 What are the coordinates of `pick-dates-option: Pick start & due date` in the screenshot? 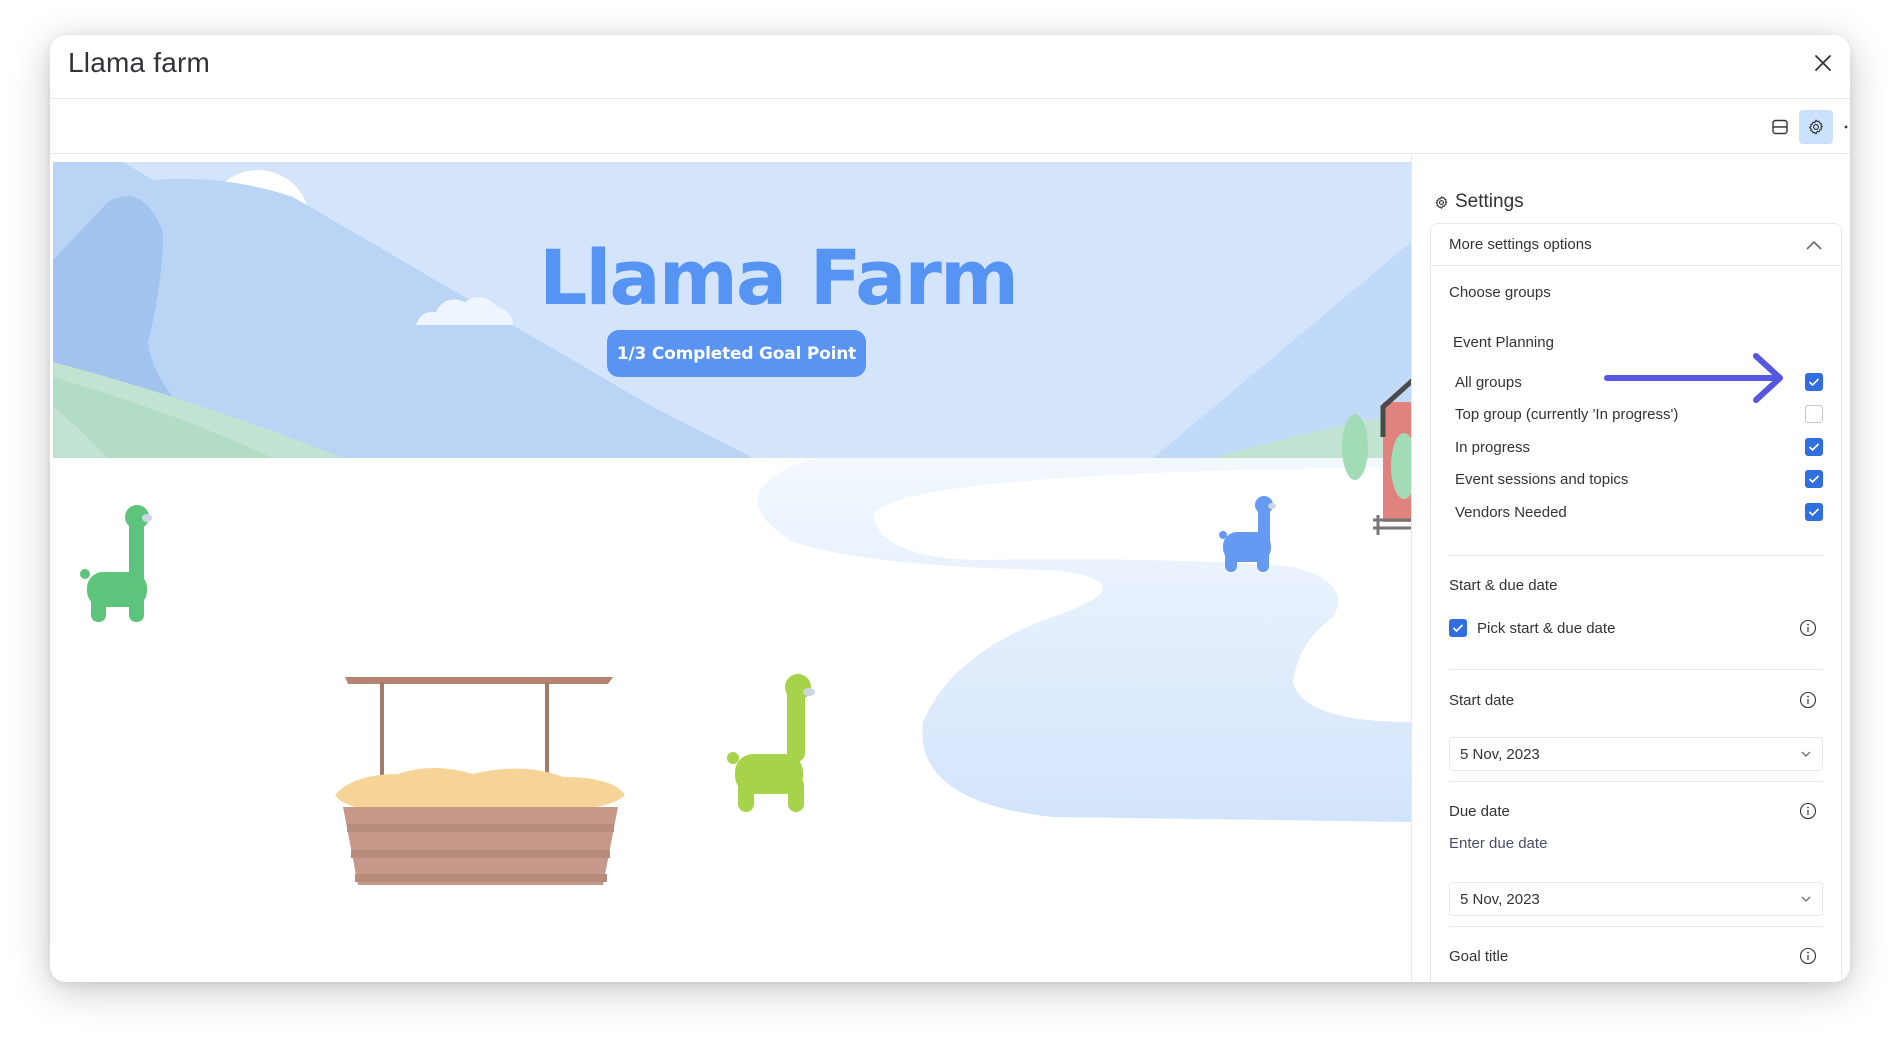 It's located at (1636, 628).